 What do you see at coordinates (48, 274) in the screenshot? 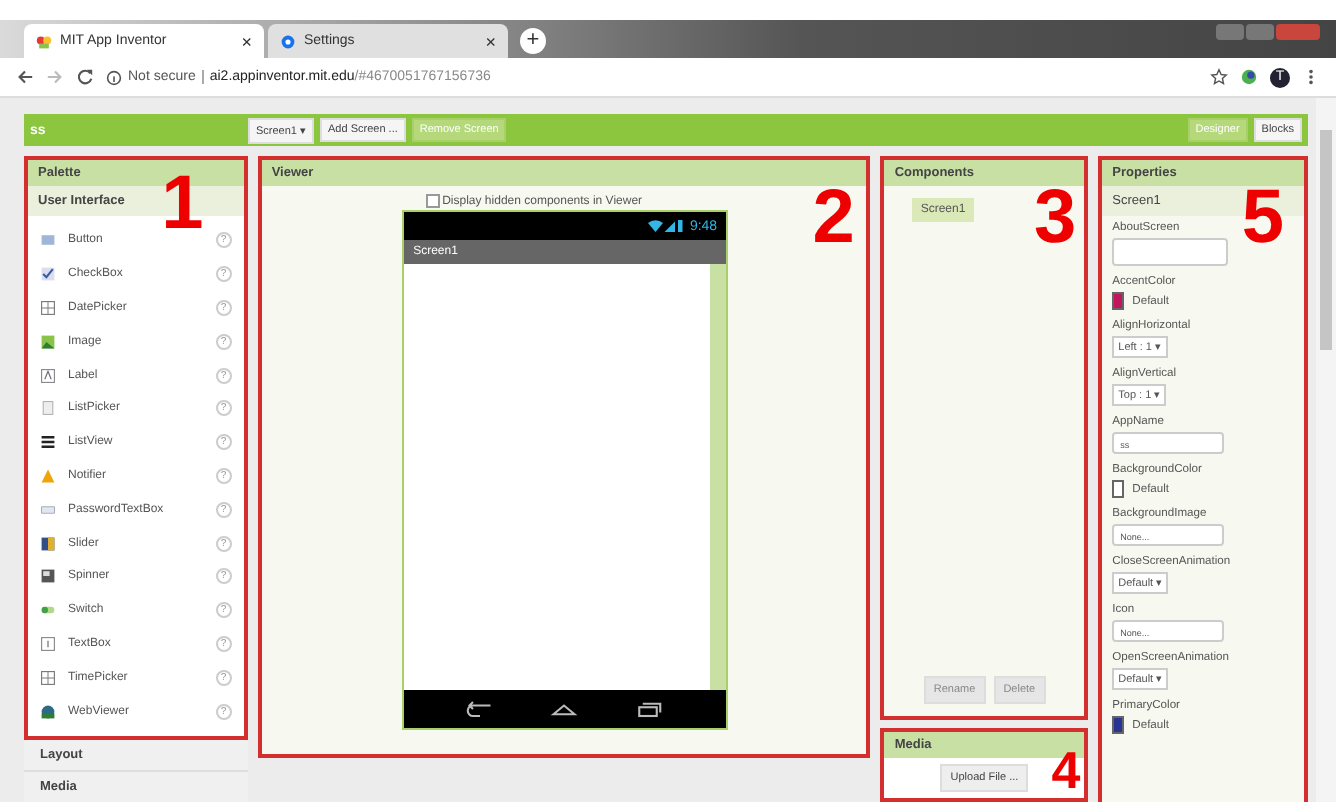
I see `checkbox-component-icon` at bounding box center [48, 274].